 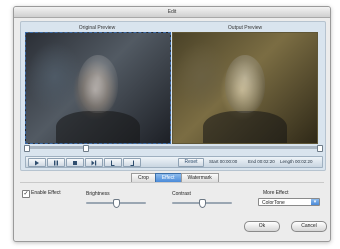 I want to click on end-time: End 00:02:20, so click(x=261, y=161).